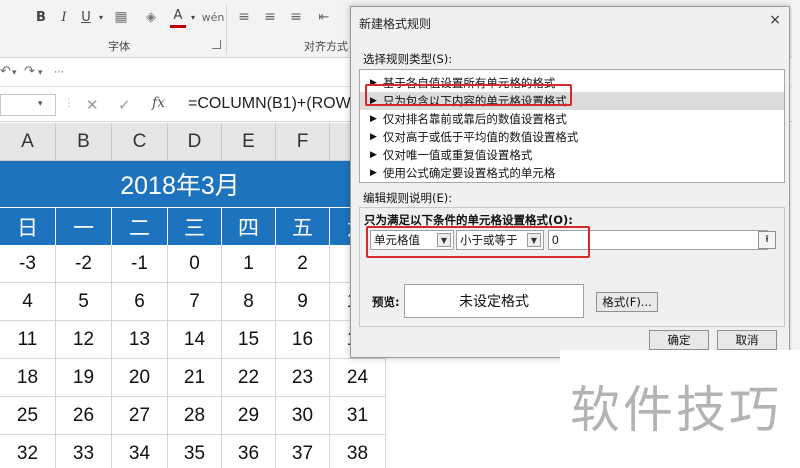 The image size is (800, 468). Describe the element at coordinates (92, 105) in the screenshot. I see `cancel-icon: ✕` at that location.